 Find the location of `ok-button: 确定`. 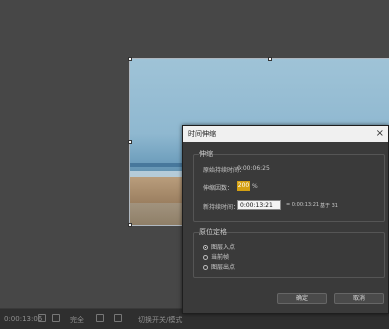

ok-button: 确定 is located at coordinates (302, 298).